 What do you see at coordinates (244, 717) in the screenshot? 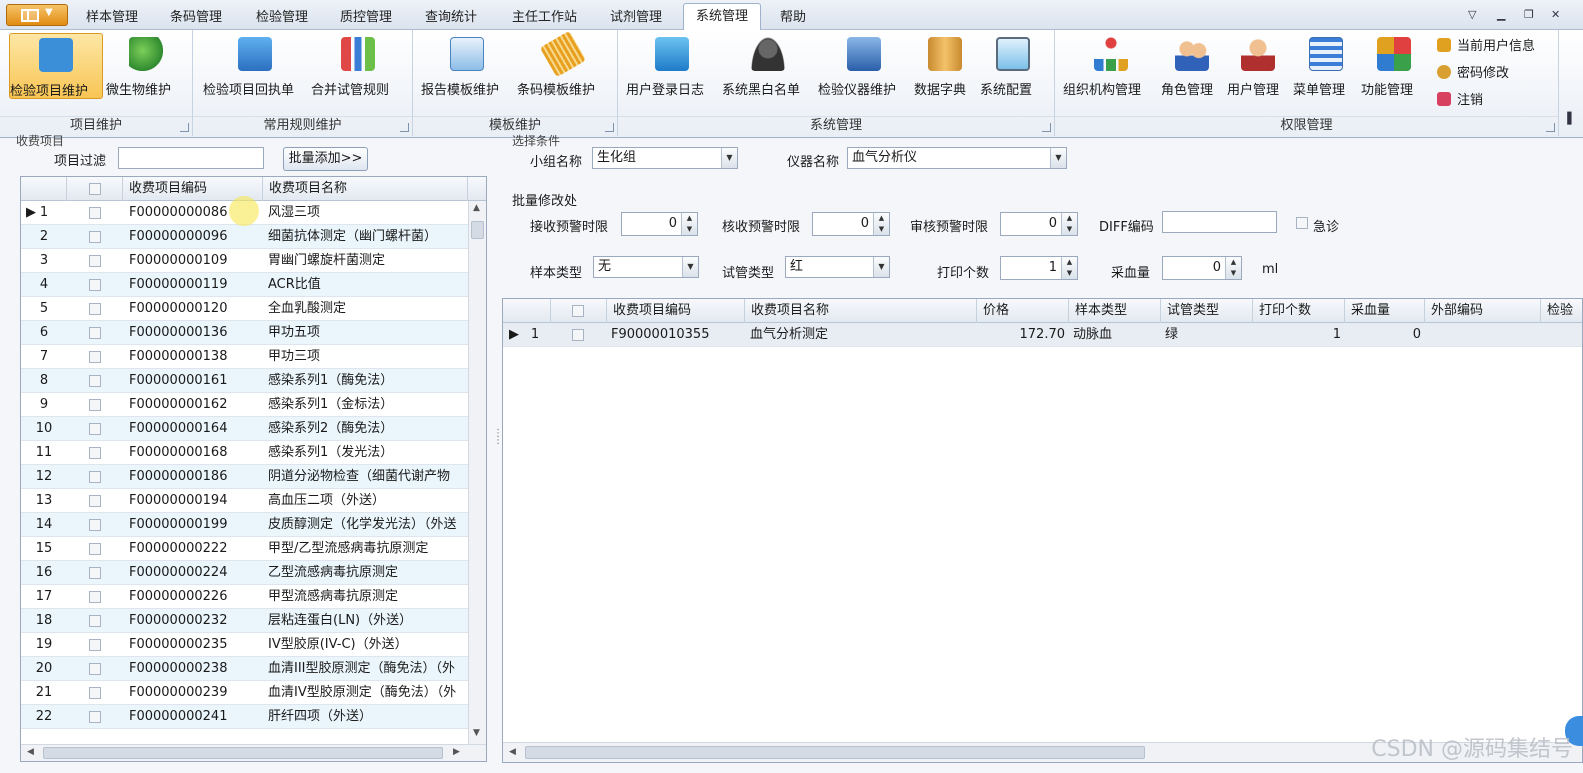
I see `table-row: 22 F00000000241 肝纤四项（外送）` at bounding box center [244, 717].